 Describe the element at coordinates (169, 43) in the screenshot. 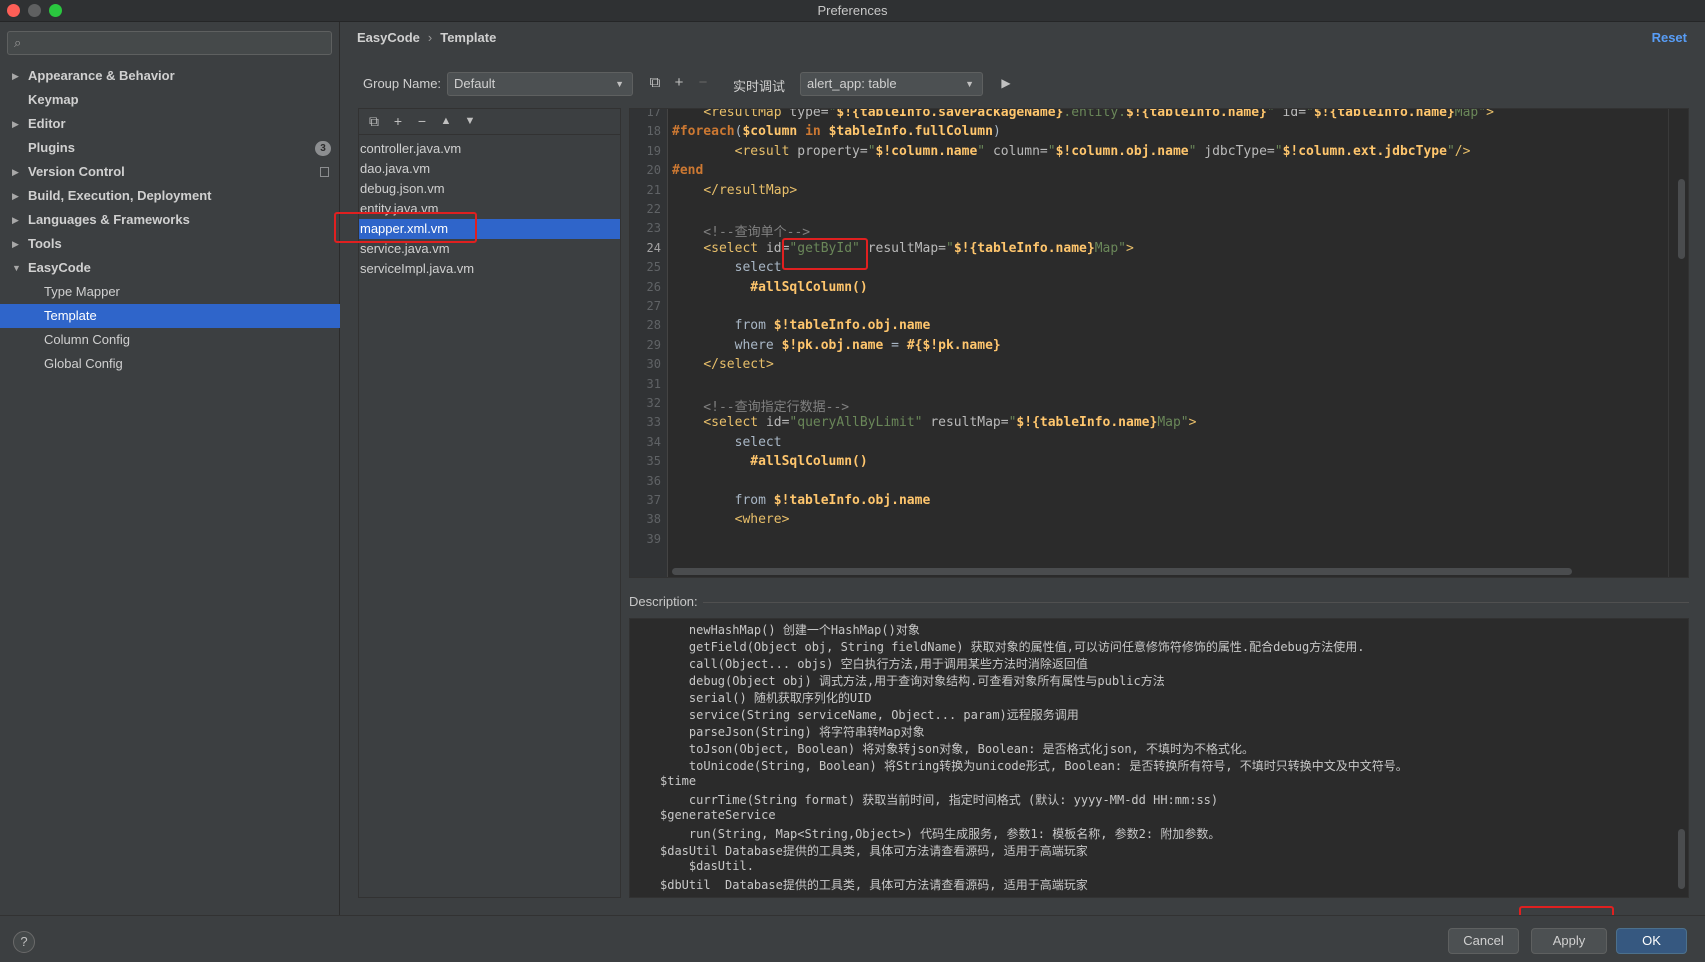

I see `settings-search-input: ⌕` at that location.